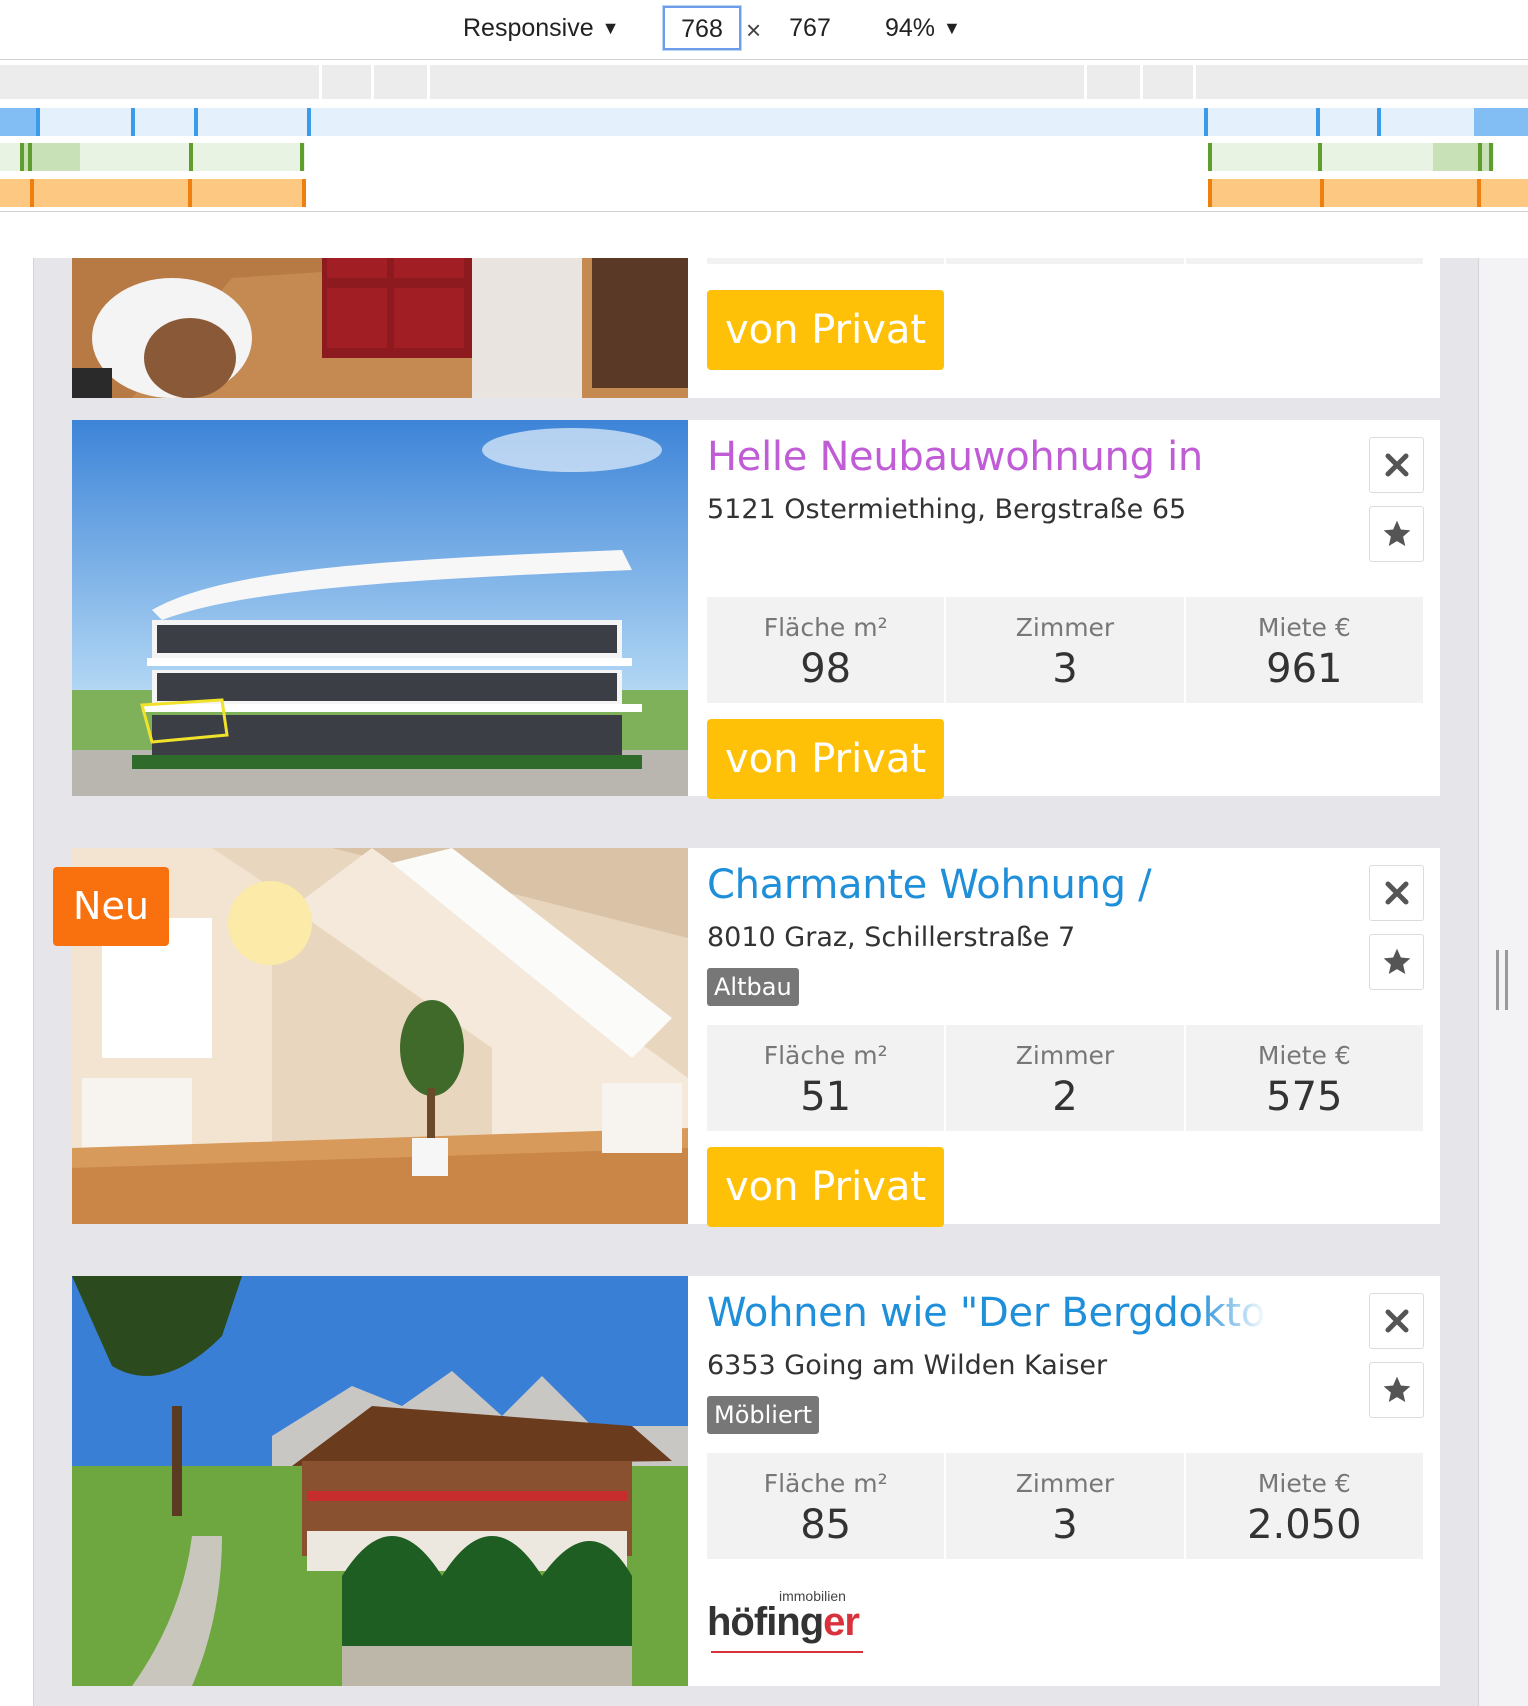 The image size is (1528, 1706). I want to click on device-dropdown-arrow-icon: ▼, so click(610, 28).